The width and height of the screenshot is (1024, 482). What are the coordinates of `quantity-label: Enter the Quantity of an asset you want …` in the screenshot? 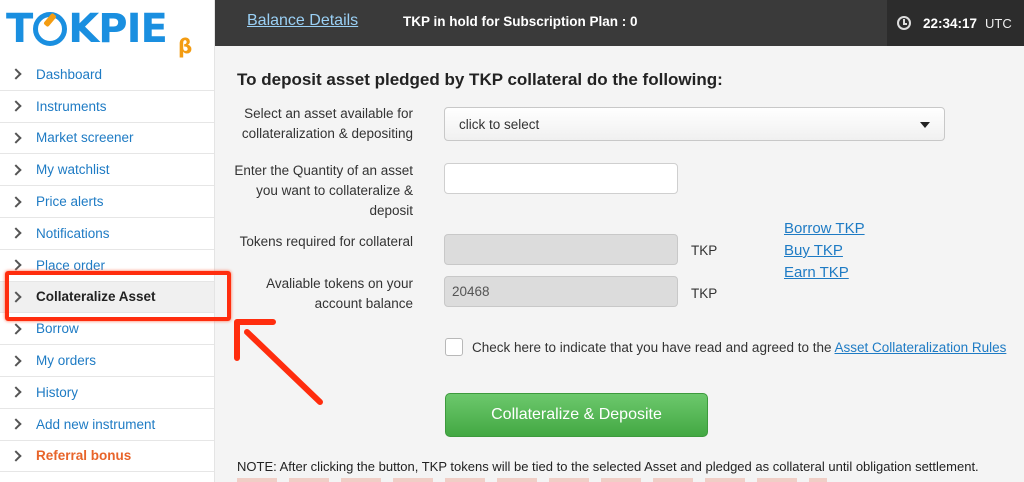 It's located at (323, 190).